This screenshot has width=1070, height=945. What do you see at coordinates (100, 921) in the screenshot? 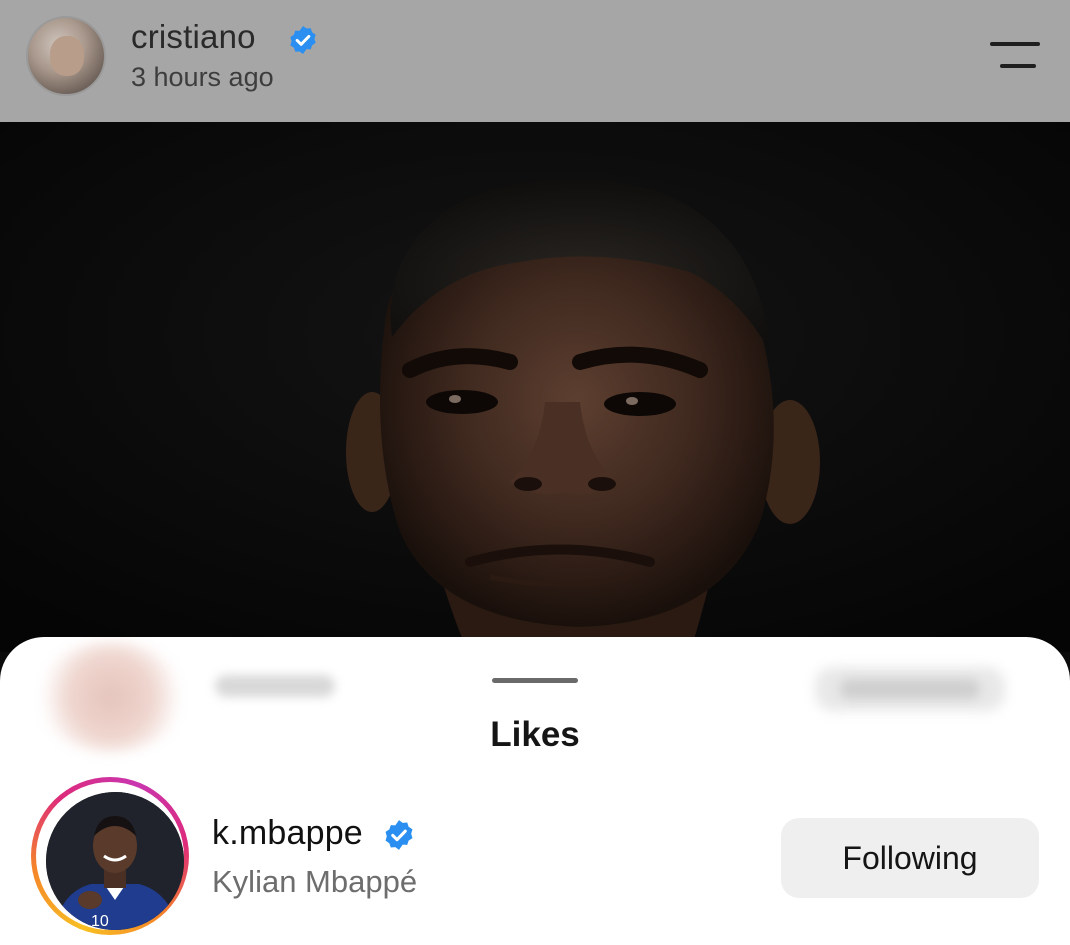
I see `jersey-number: 10` at bounding box center [100, 921].